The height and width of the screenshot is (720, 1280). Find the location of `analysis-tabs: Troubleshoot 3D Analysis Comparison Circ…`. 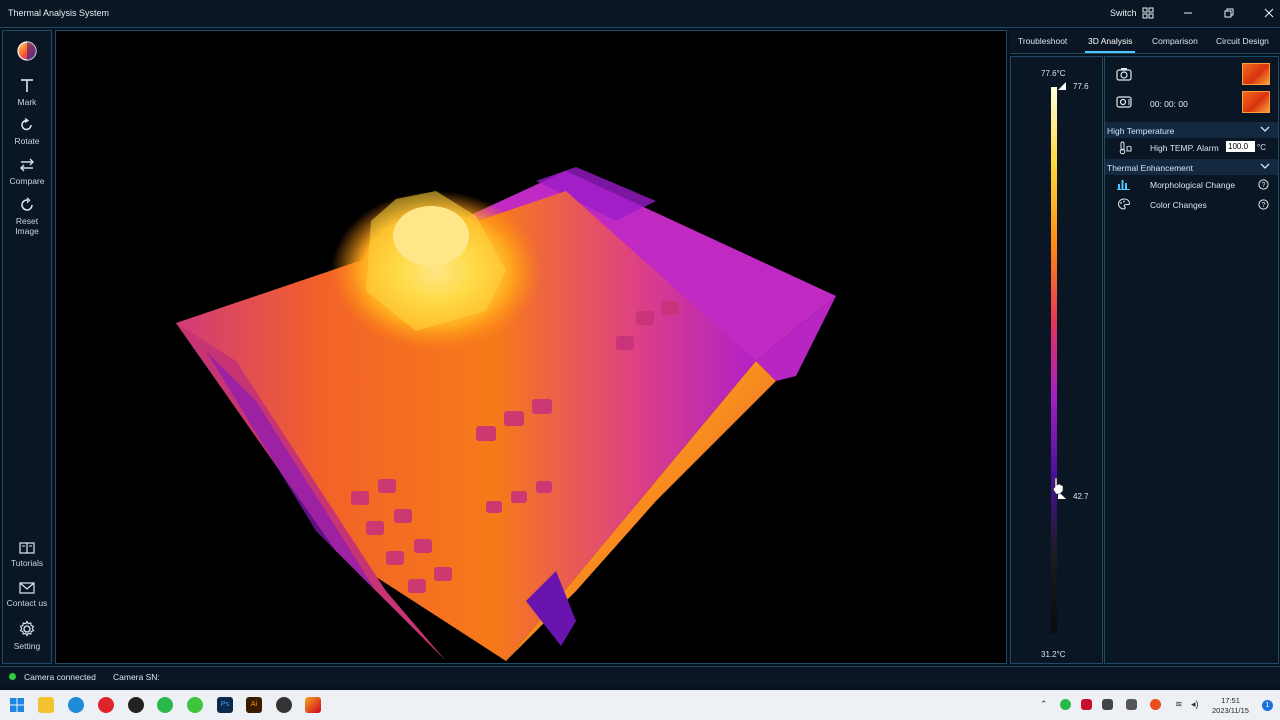

analysis-tabs: Troubleshoot 3D Analysis Comparison Circ… is located at coordinates (1145, 42).